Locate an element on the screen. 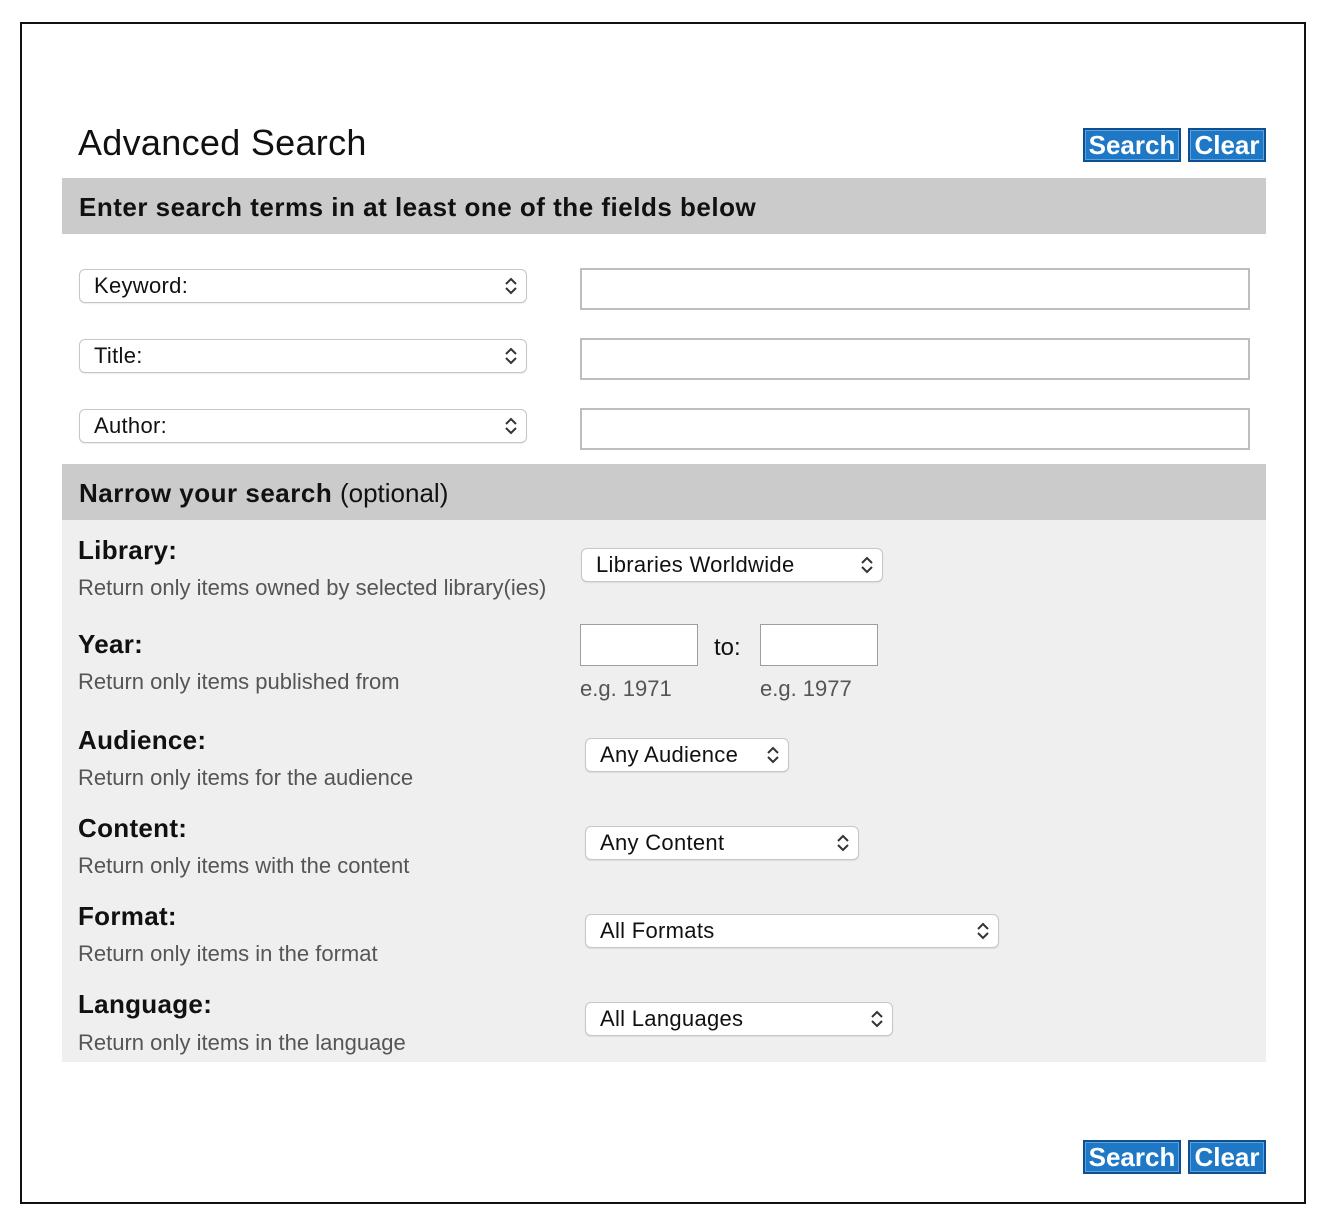  keyword-field-select-value: Keyword: is located at coordinates (141, 285).